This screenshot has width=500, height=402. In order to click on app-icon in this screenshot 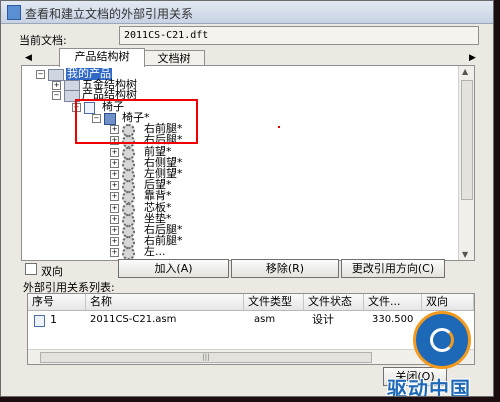, I will do `click(14, 12)`.